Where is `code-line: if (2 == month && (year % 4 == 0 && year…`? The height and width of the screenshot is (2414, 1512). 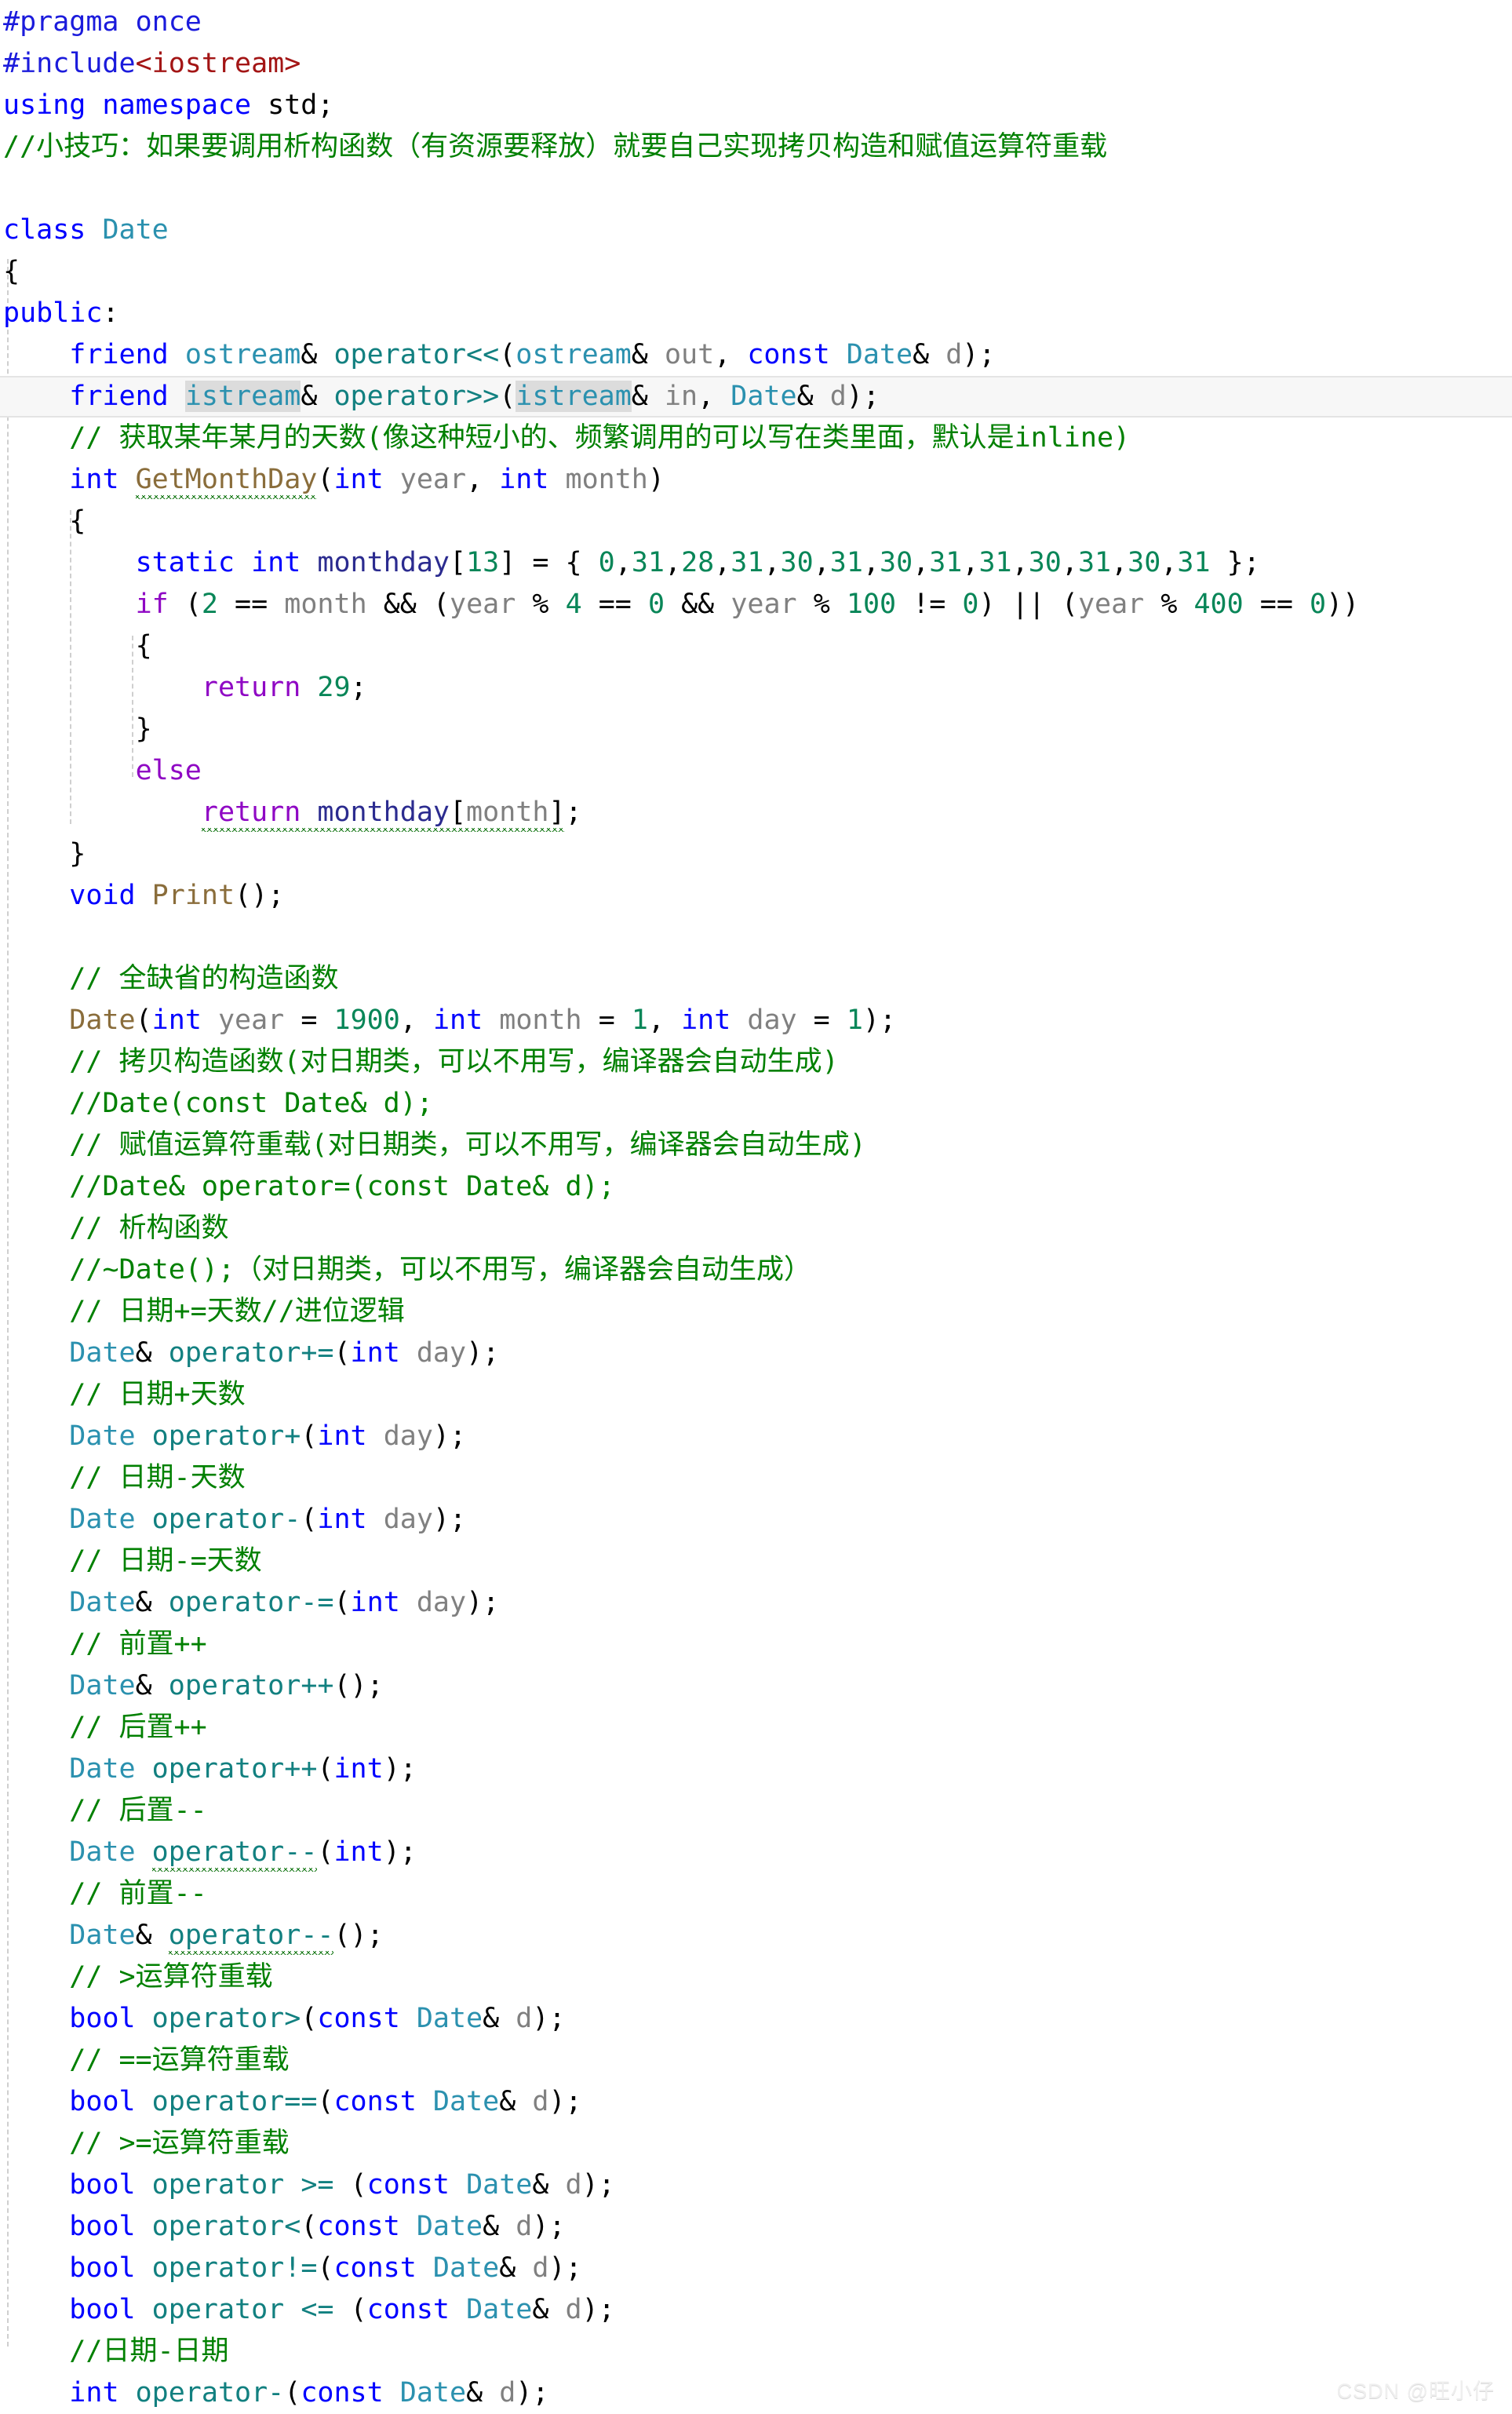 code-line: if (2 == month && (year % 4 == 0 && year… is located at coordinates (756, 604).